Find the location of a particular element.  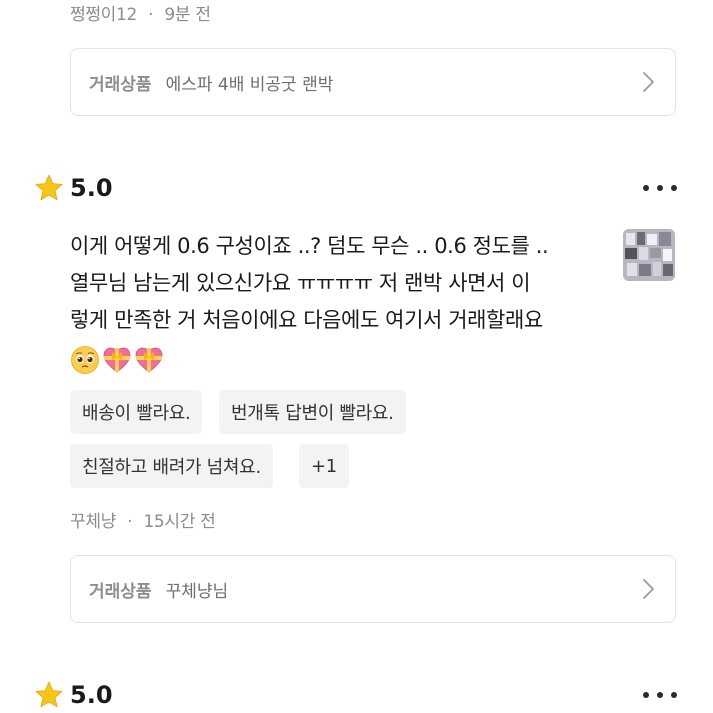

review-photo-thumbnail is located at coordinates (649, 255).